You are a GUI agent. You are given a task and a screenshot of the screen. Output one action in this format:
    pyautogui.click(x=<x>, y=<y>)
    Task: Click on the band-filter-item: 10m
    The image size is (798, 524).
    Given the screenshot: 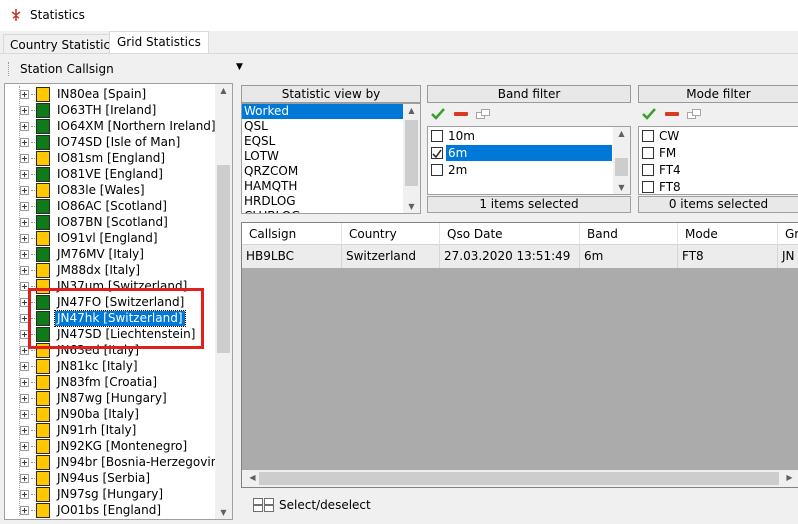 What is the action you would take?
    pyautogui.click(x=521, y=135)
    